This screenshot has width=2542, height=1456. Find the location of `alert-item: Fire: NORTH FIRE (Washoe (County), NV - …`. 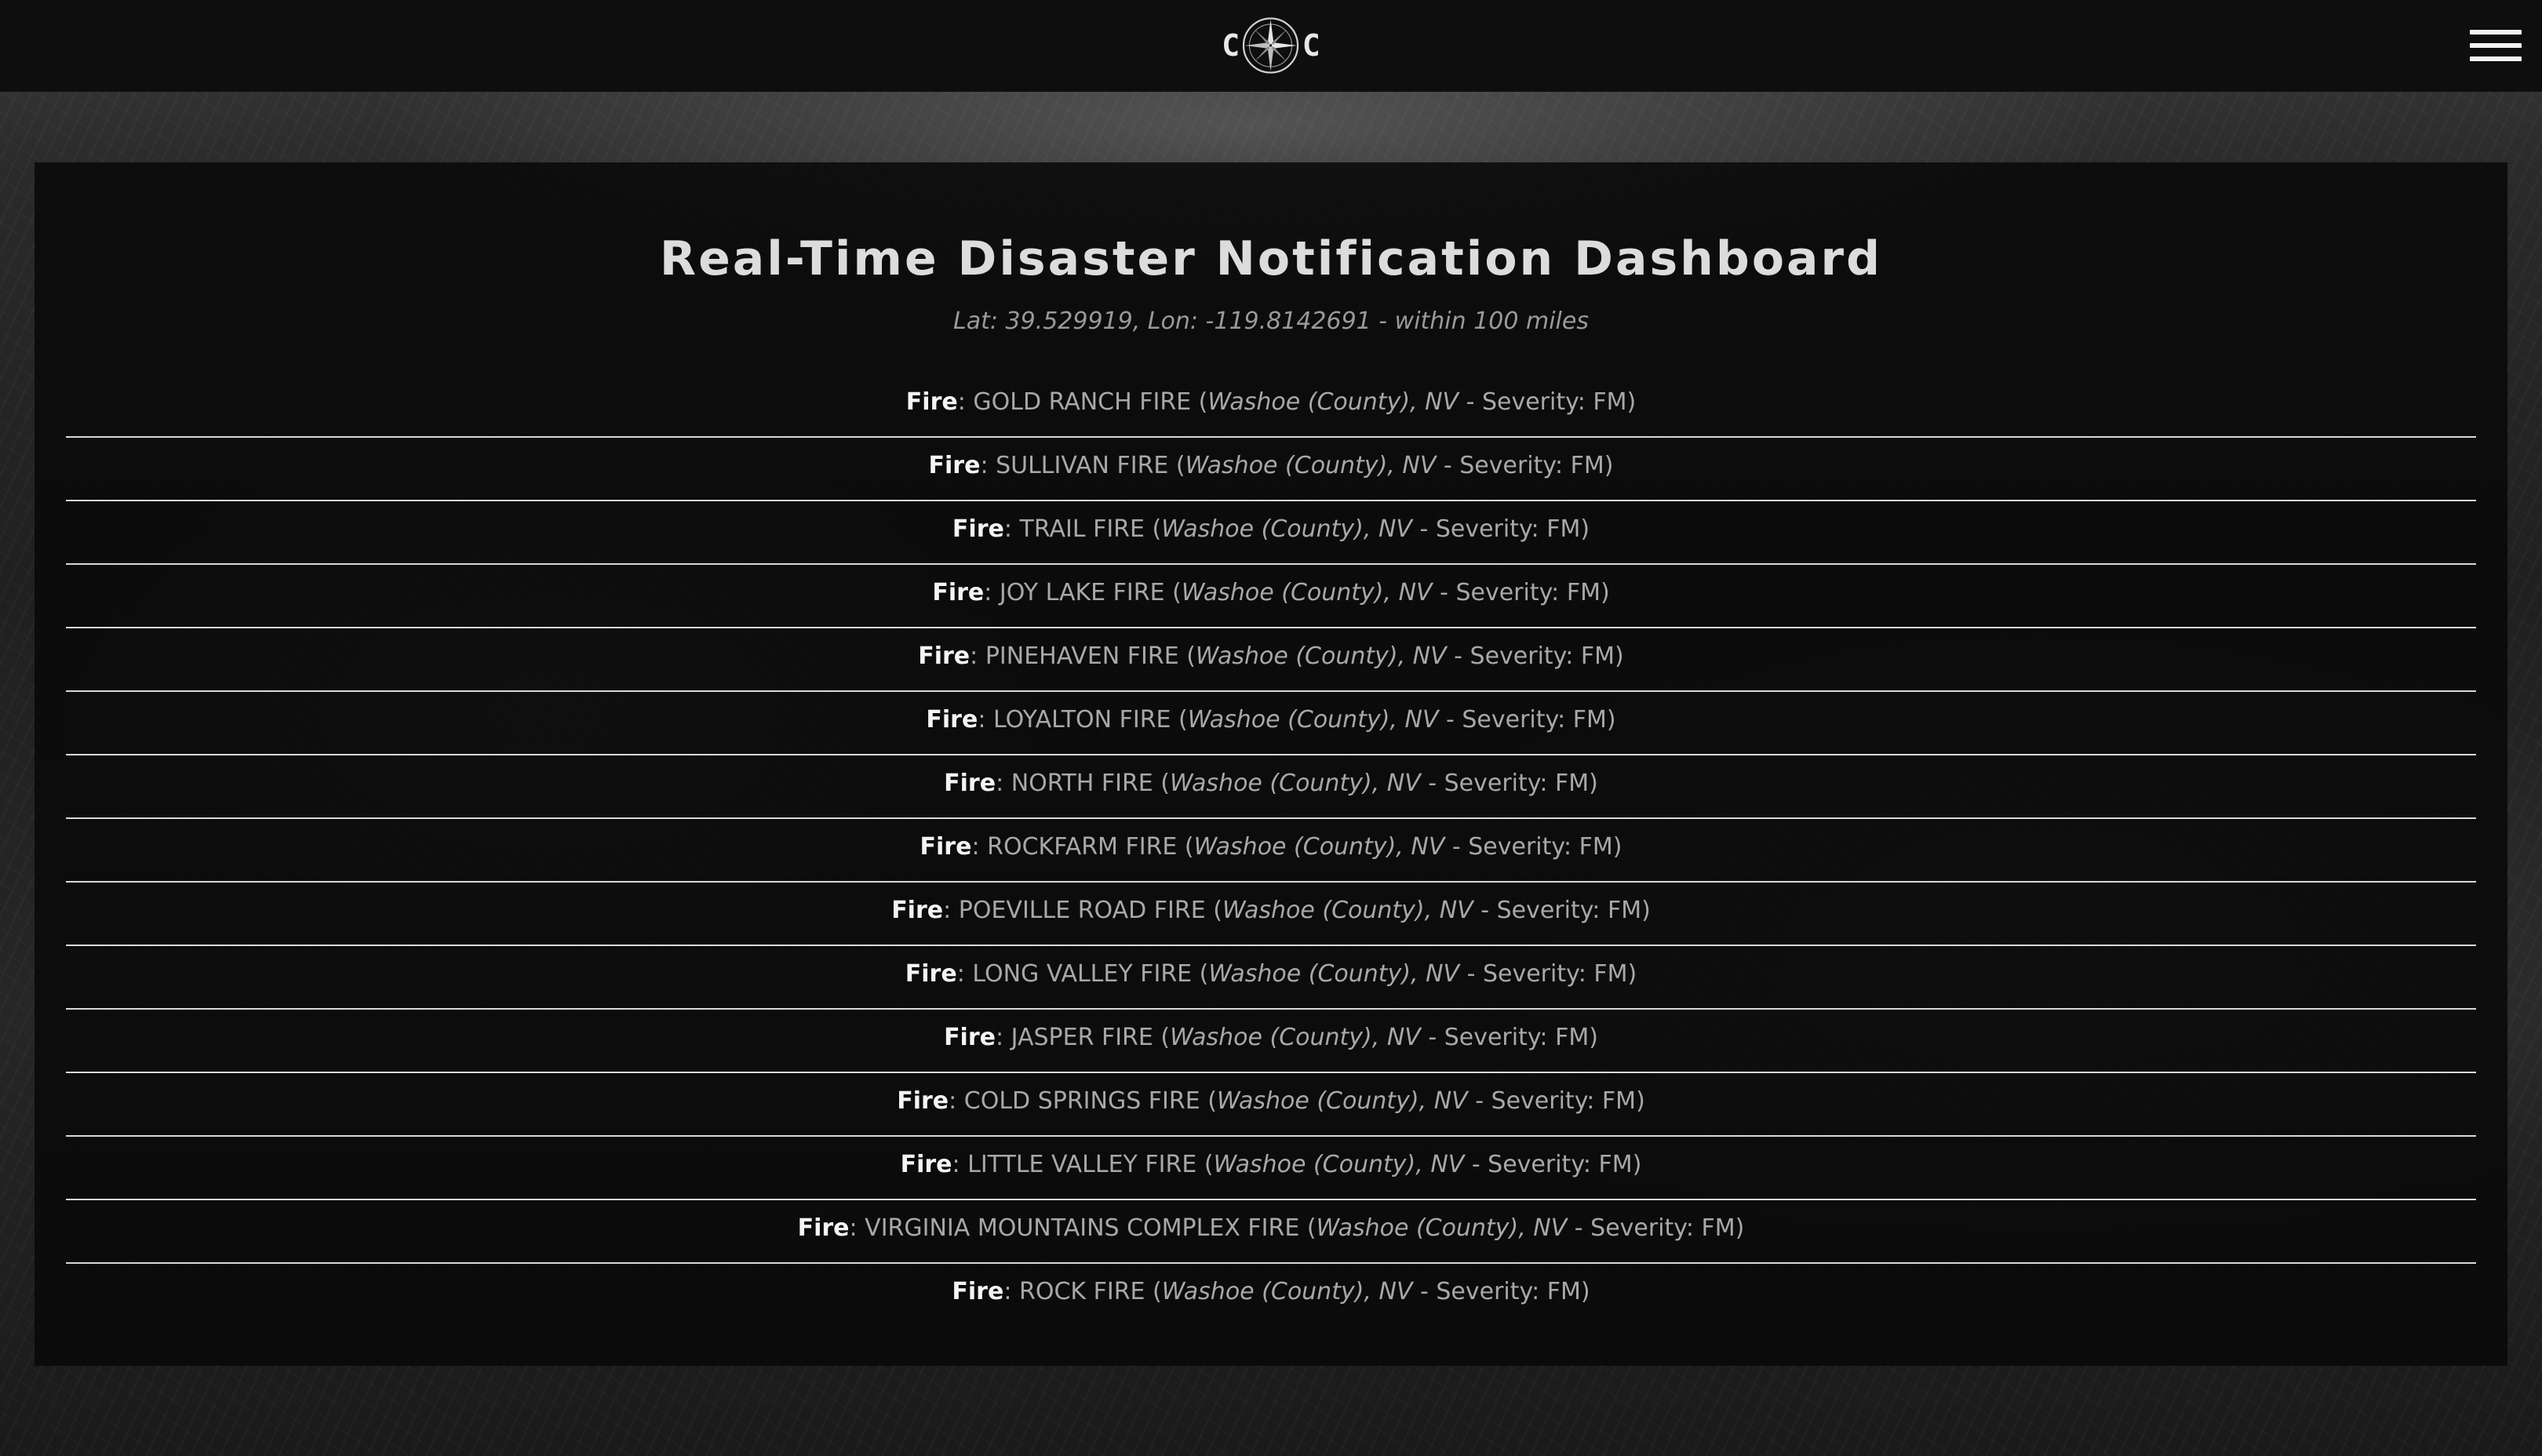

alert-item: Fire: NORTH FIRE (Washoe (County), NV - … is located at coordinates (1271, 787).